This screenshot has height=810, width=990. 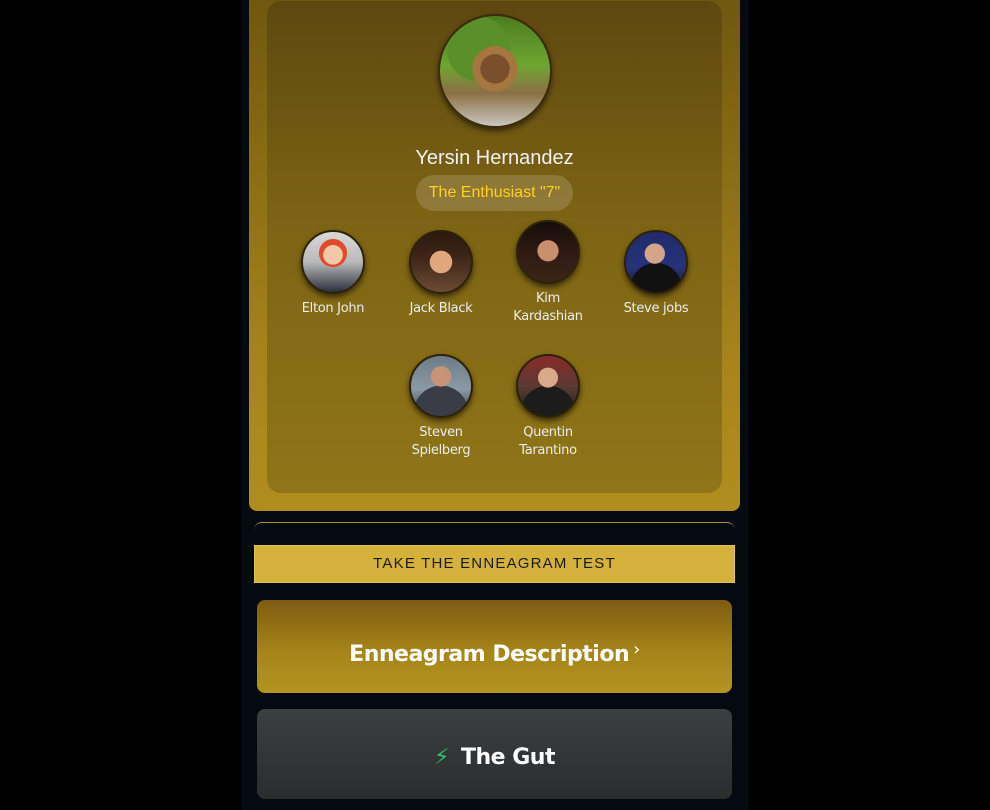 What do you see at coordinates (489, 654) in the screenshot?
I see `description-card-label: Enneagram Description` at bounding box center [489, 654].